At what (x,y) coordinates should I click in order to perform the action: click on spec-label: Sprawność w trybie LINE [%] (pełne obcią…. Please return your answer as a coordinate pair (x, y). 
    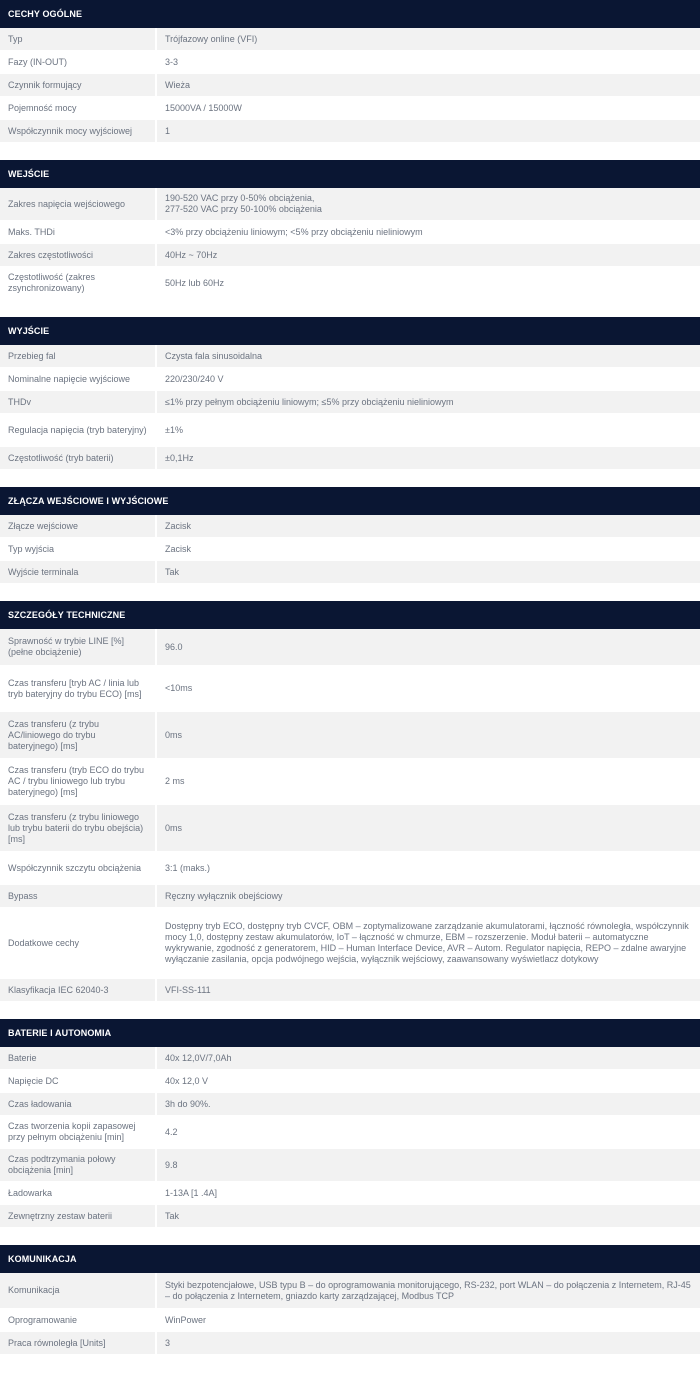
    Looking at the image, I should click on (78, 647).